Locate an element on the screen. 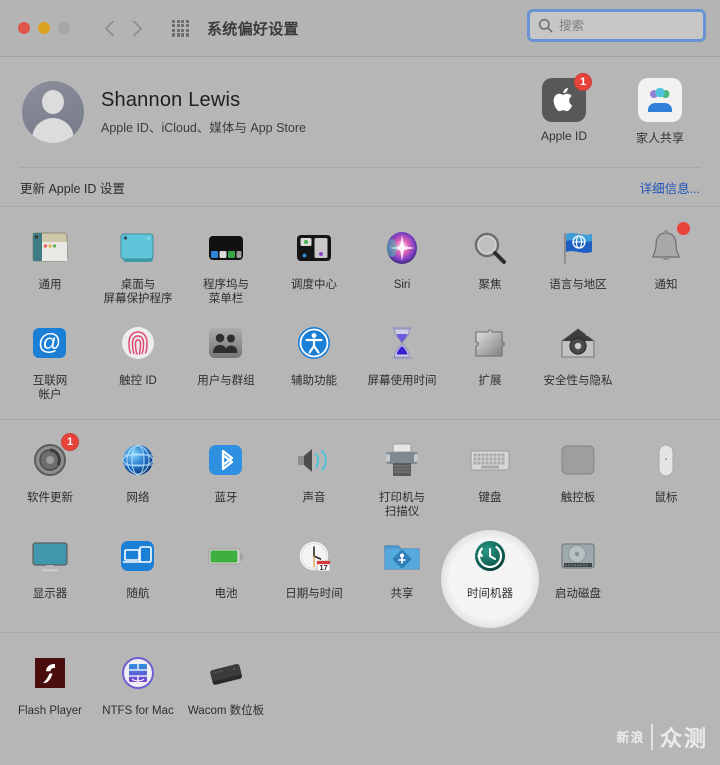 Image resolution: width=720 pixels, height=765 pixels. startup-disk-icon is located at coordinates (578, 557).